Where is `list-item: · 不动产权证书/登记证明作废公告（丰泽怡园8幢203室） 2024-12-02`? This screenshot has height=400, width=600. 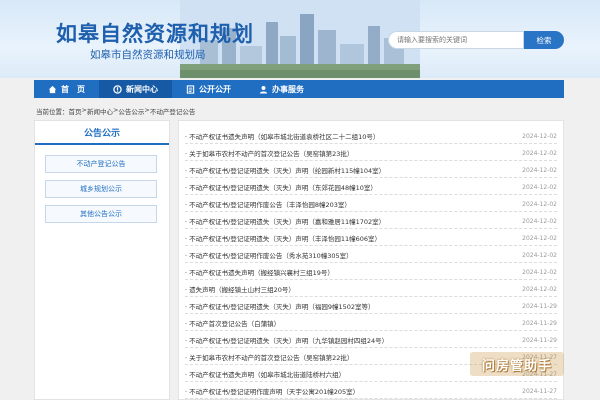 list-item: · 不动产权证书/登记证明作废公告（丰泽怡园8幢203室） 2024-12-02 is located at coordinates (371, 204).